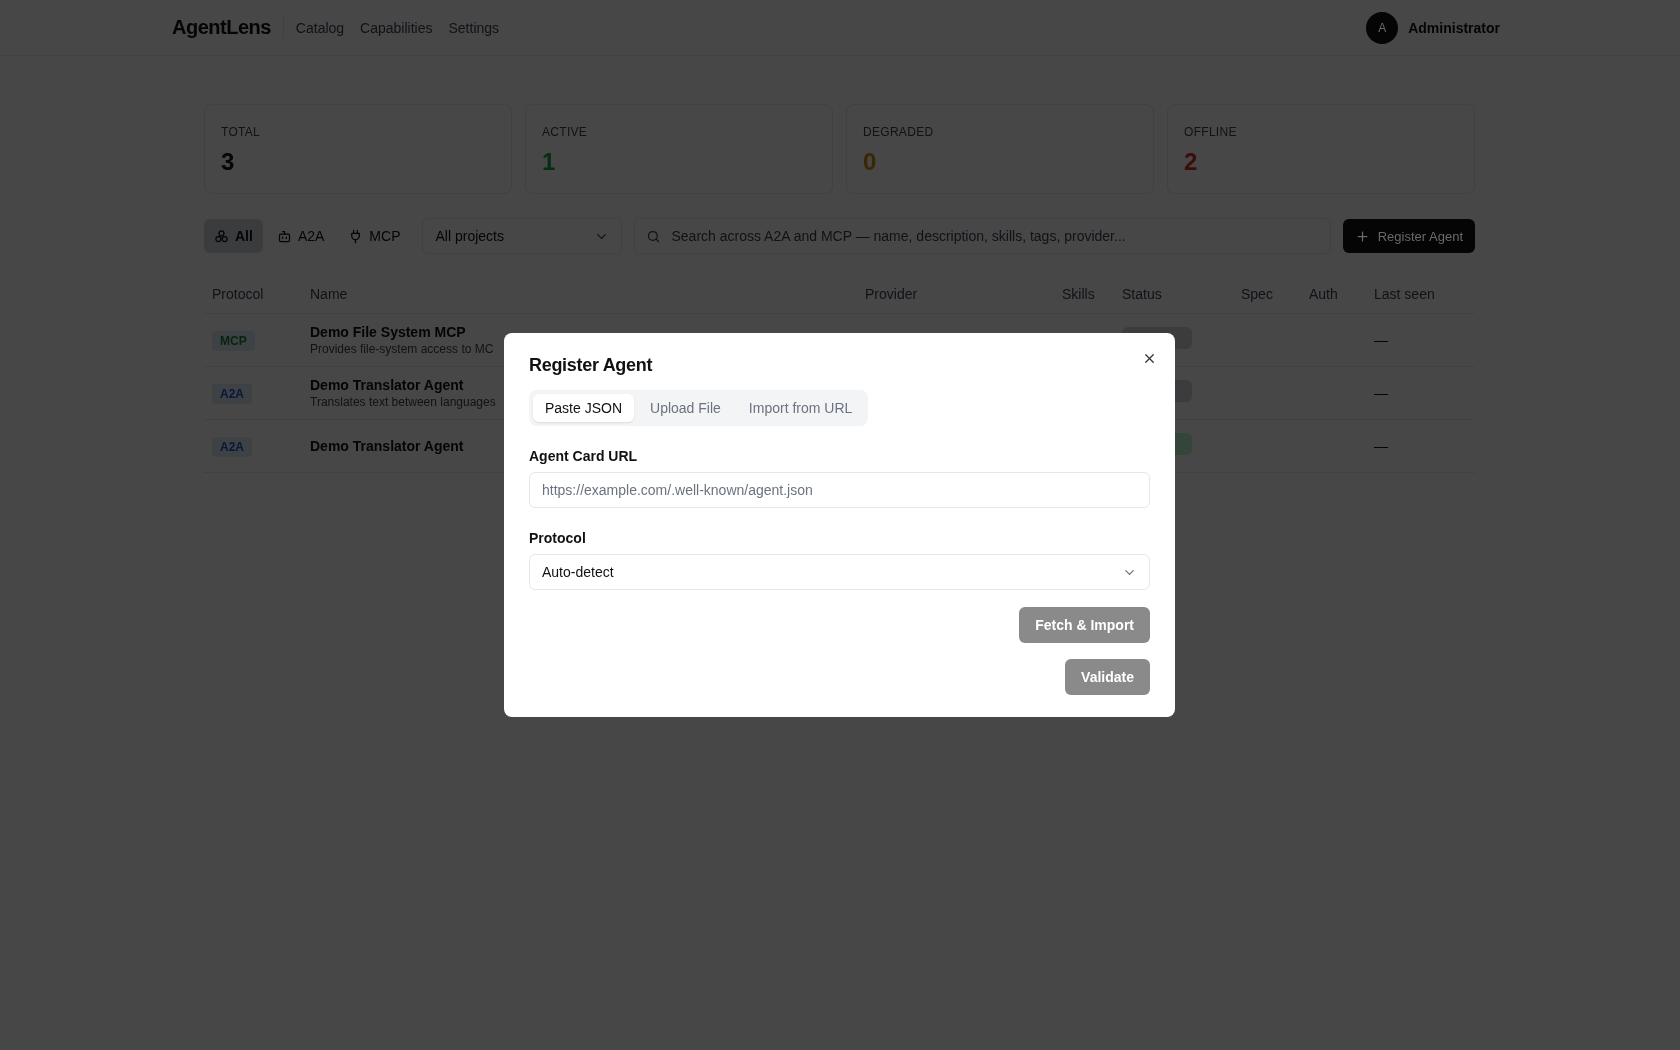  Describe the element at coordinates (1408, 236) in the screenshot. I see `register-agent-button: Register Agent` at that location.